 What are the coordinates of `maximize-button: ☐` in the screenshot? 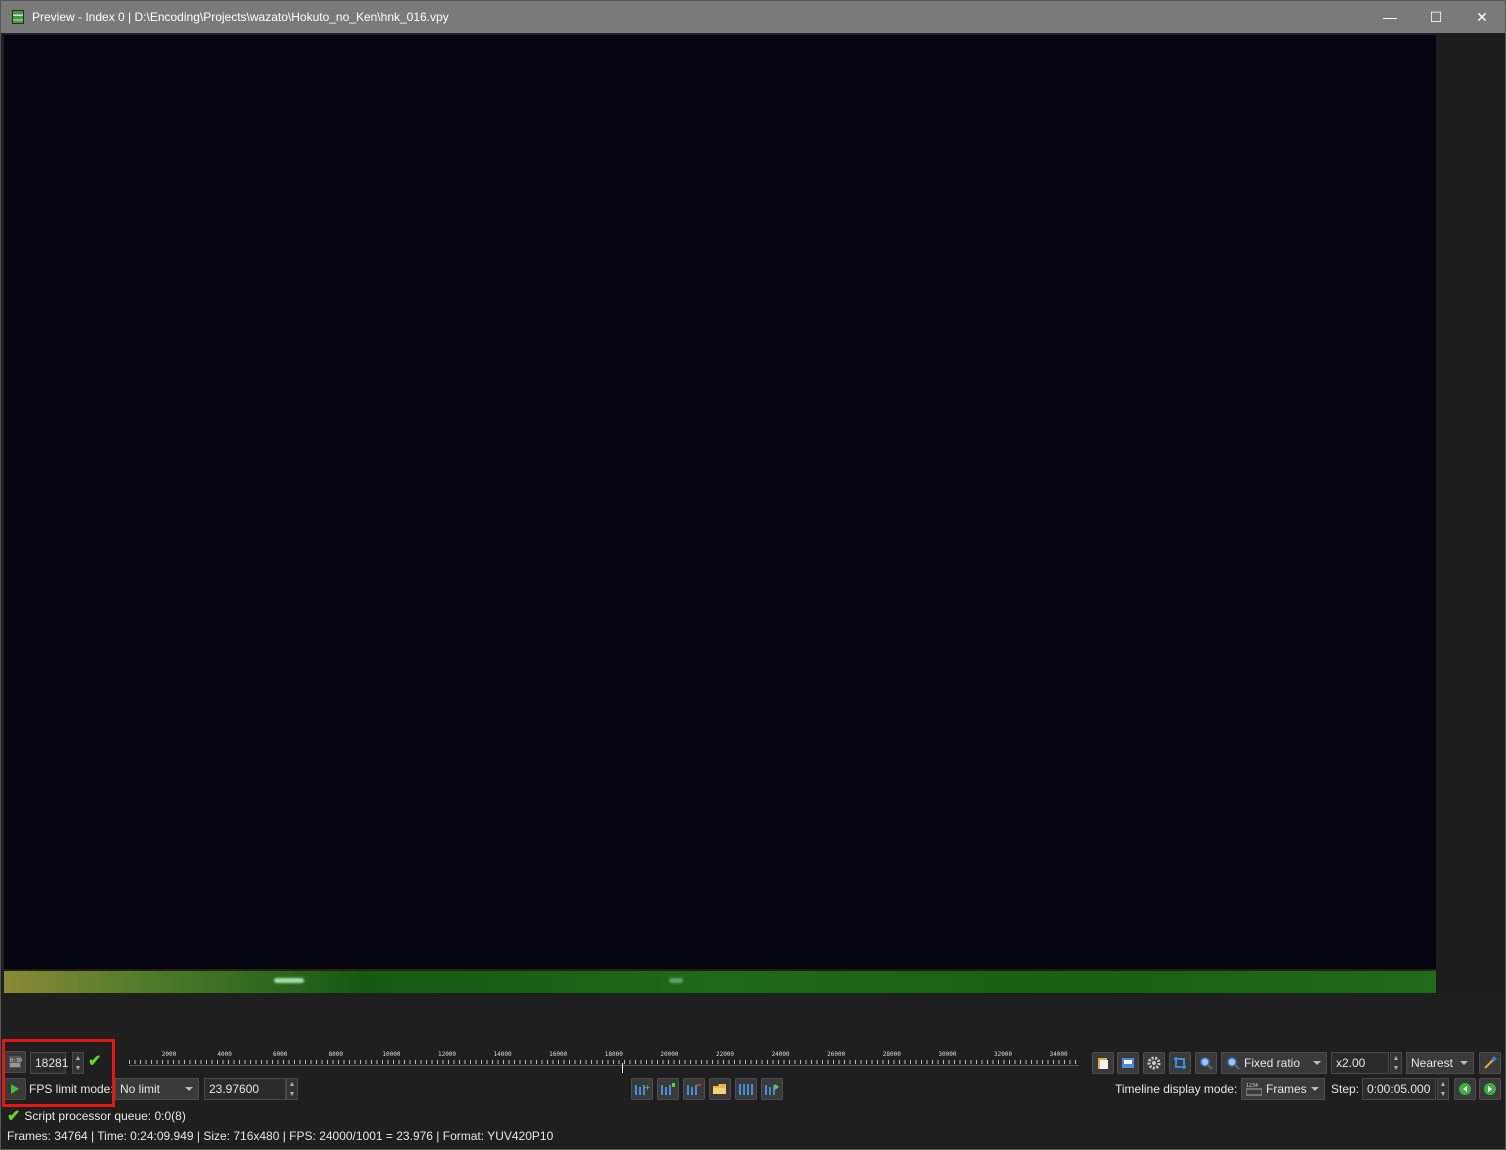 It's located at (1436, 17).